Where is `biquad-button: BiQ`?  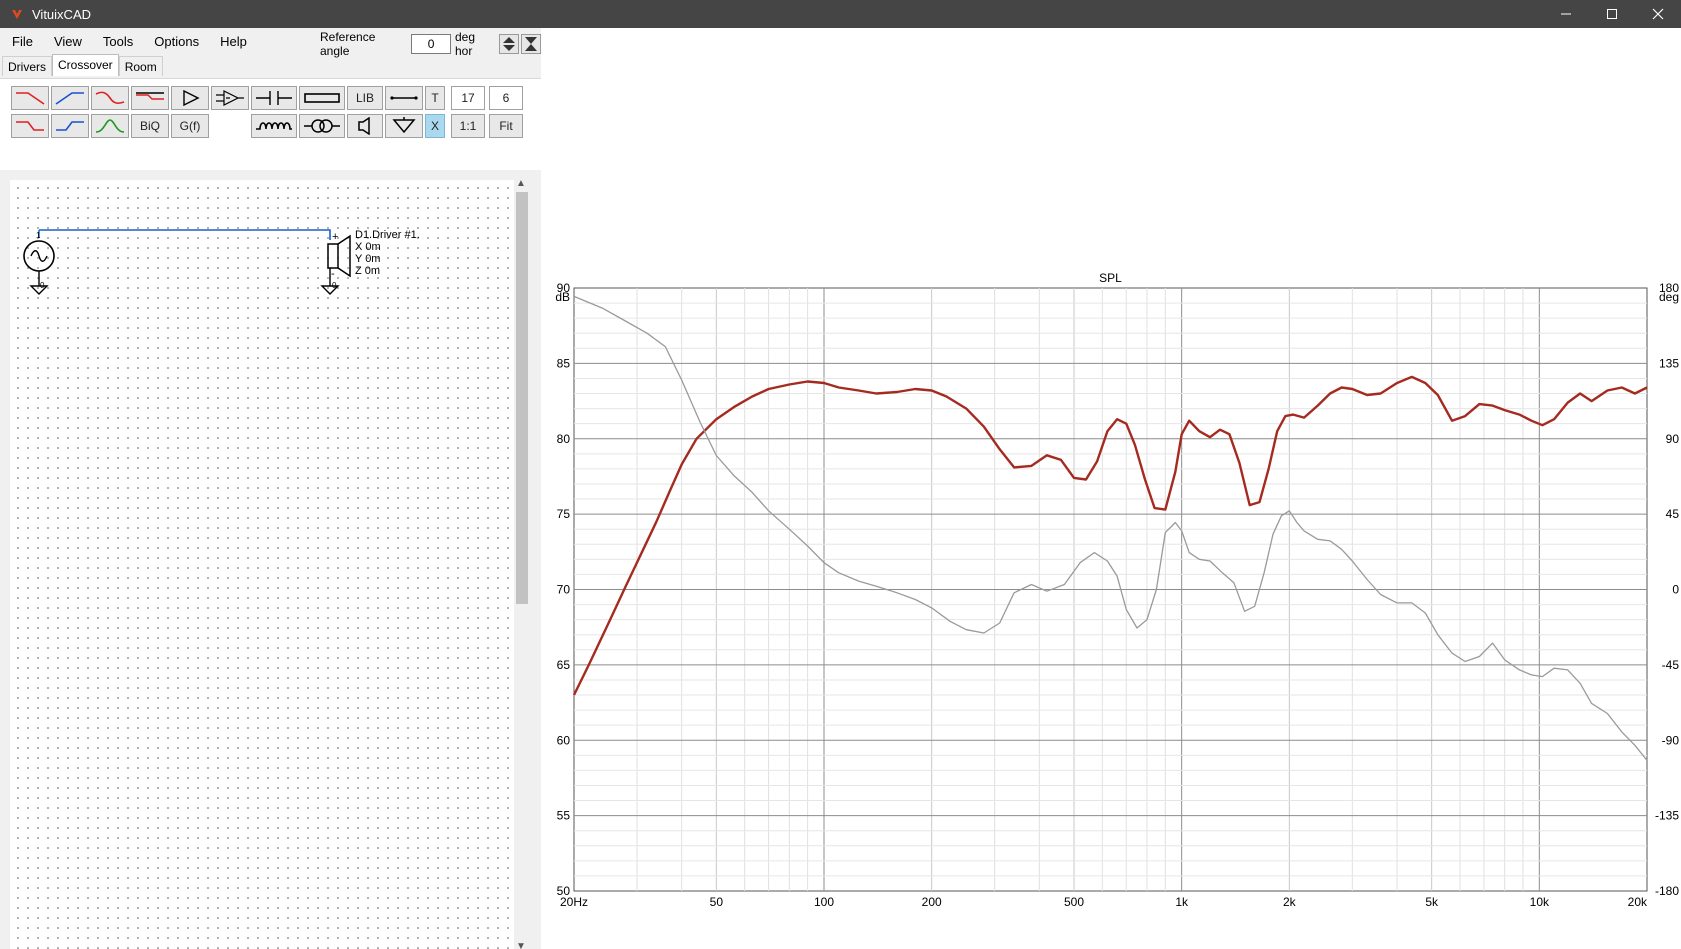 biquad-button: BiQ is located at coordinates (150, 126).